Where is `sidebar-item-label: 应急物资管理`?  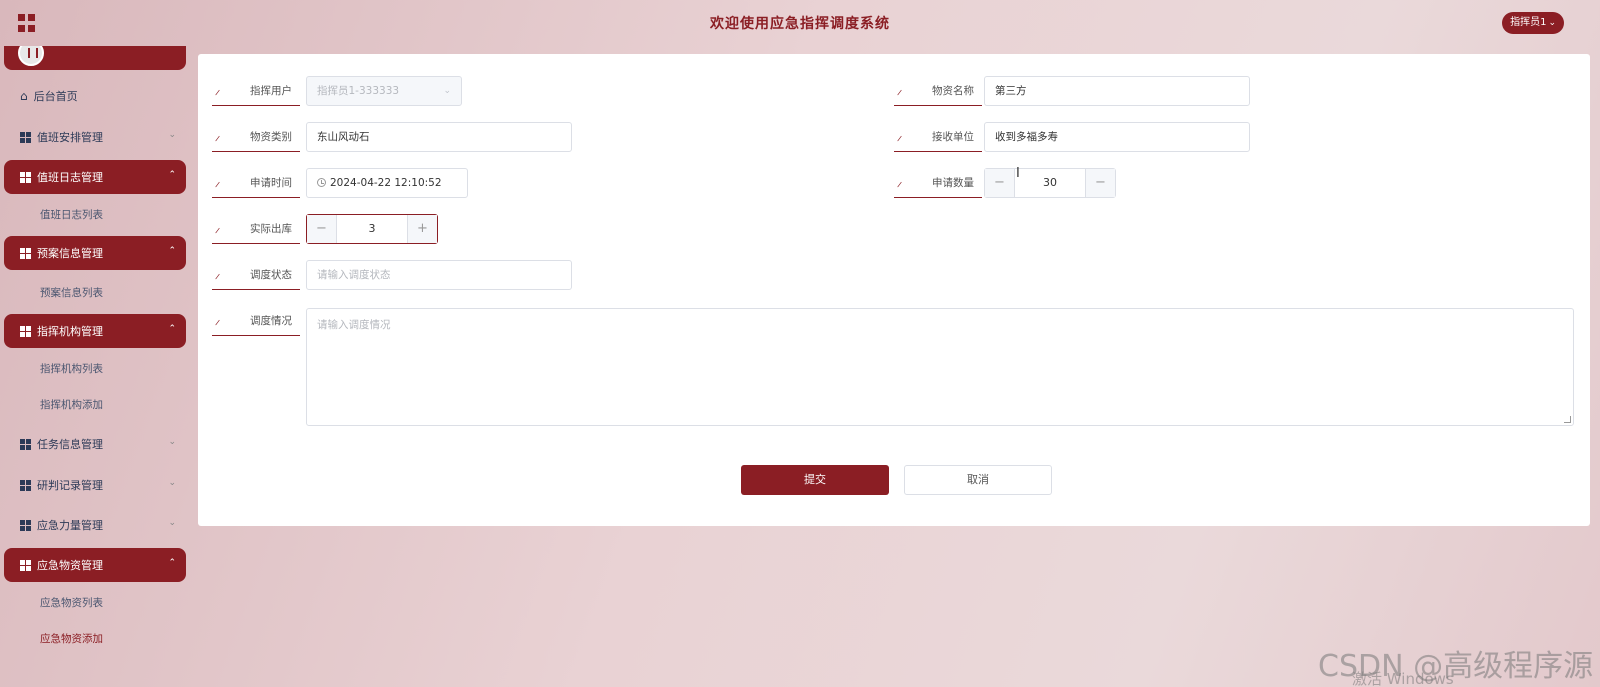 sidebar-item-label: 应急物资管理 is located at coordinates (70, 565).